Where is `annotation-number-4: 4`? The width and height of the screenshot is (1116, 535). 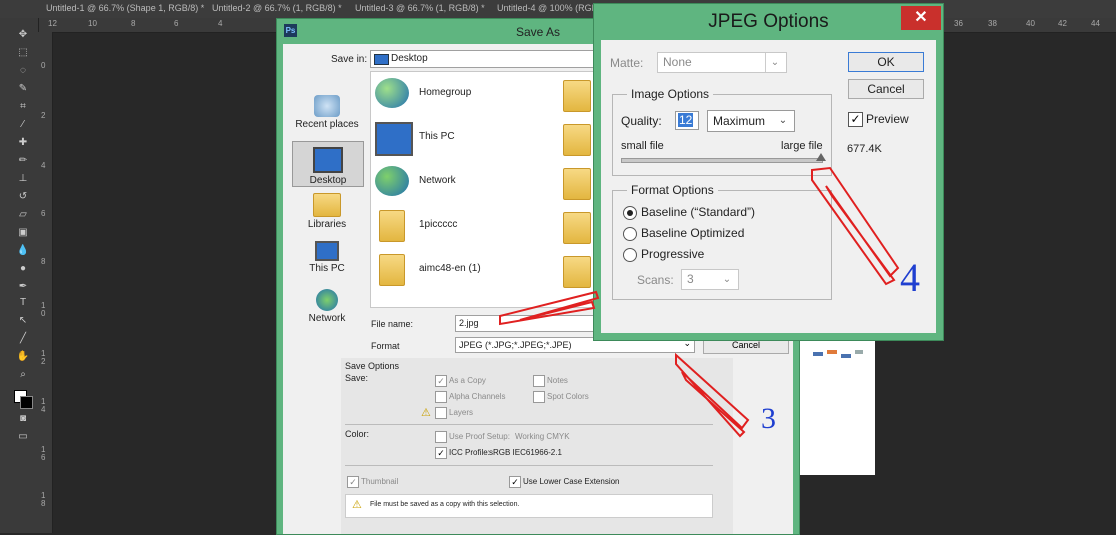 annotation-number-4: 4 is located at coordinates (910, 277).